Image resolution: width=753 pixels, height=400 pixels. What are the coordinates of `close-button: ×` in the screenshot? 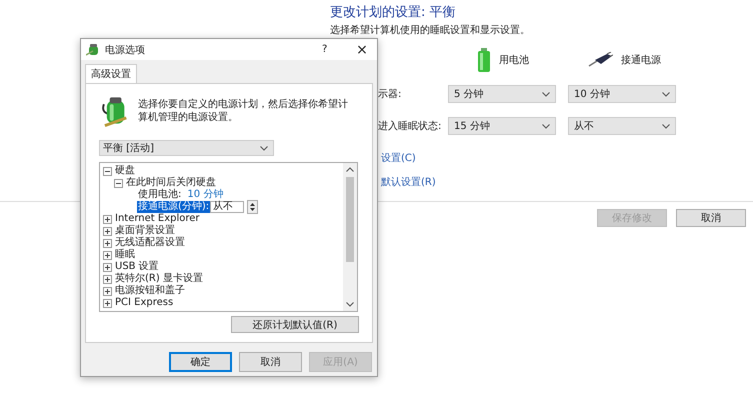 It's located at (362, 50).